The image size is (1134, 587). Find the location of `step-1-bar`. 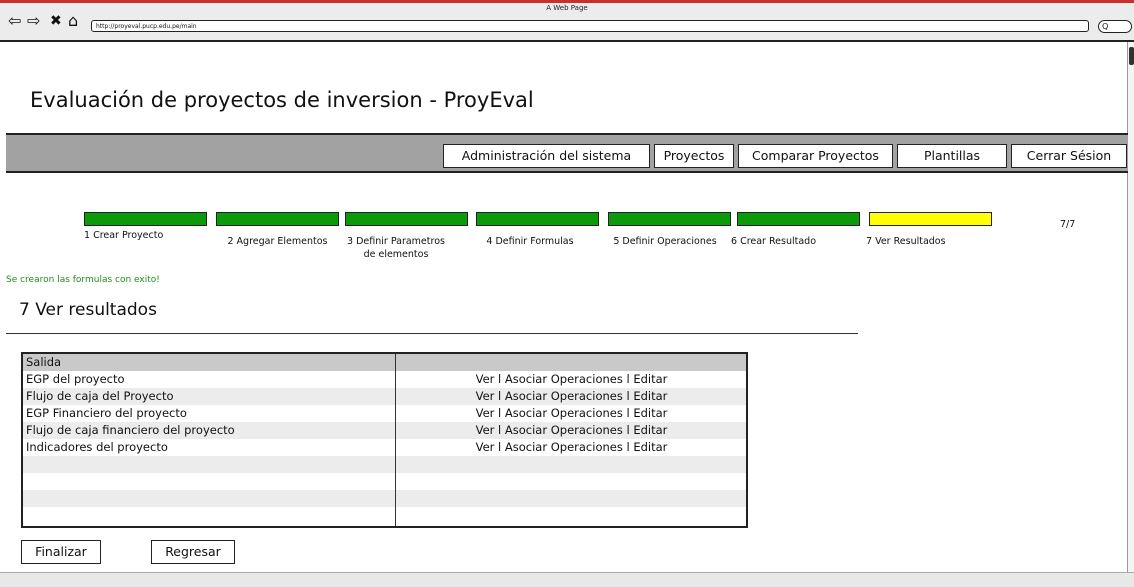

step-1-bar is located at coordinates (145, 219).